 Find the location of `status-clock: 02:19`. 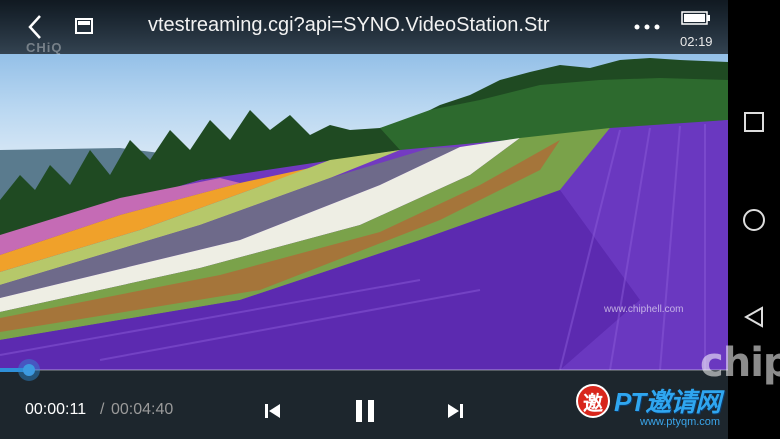

status-clock: 02:19 is located at coordinates (696, 41).